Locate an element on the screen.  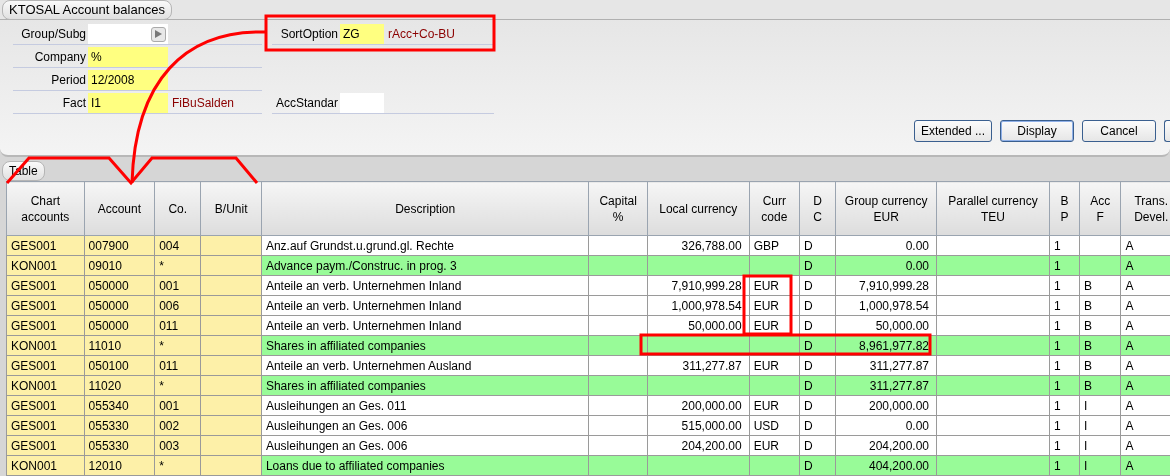
field-label: Fact is located at coordinates (74, 103).